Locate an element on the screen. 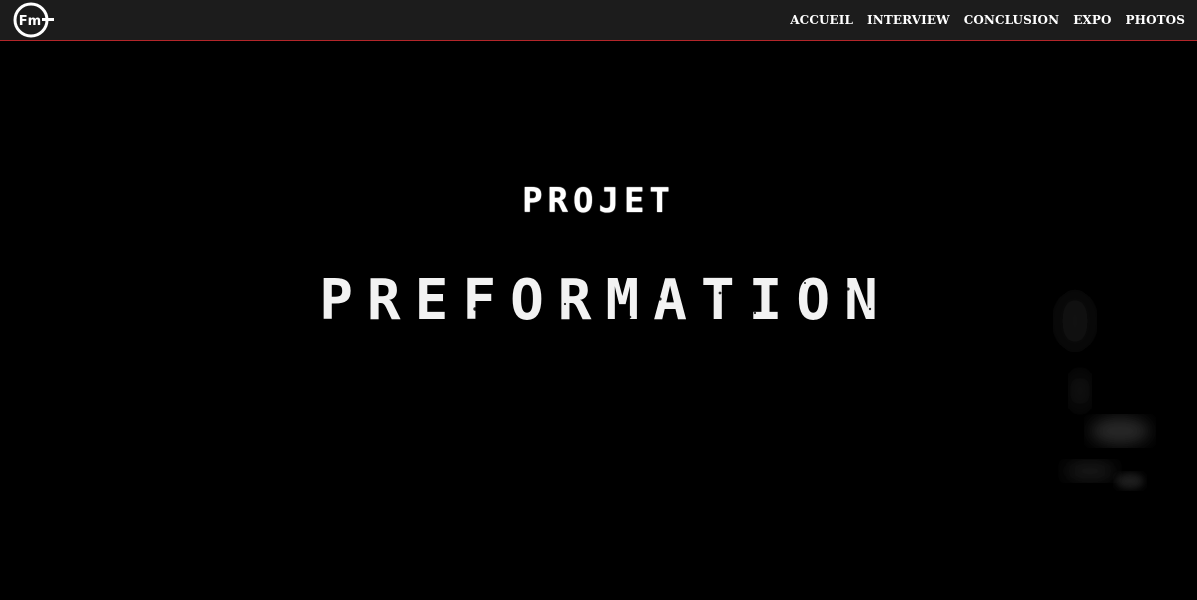 The width and height of the screenshot is (1197, 600). nav-interview: INTERVIEW is located at coordinates (908, 20).